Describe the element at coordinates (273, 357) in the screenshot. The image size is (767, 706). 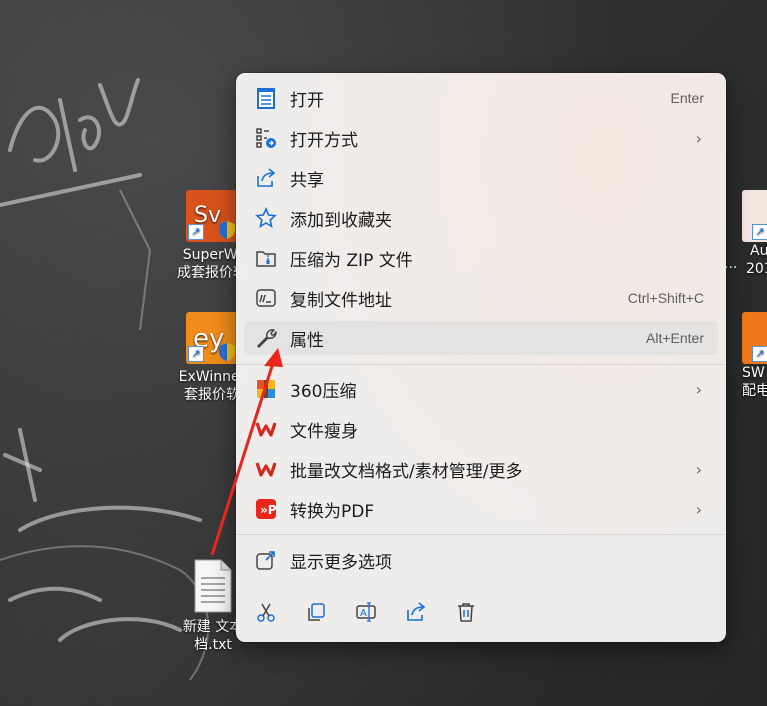
I see `arrow-head-icon` at that location.